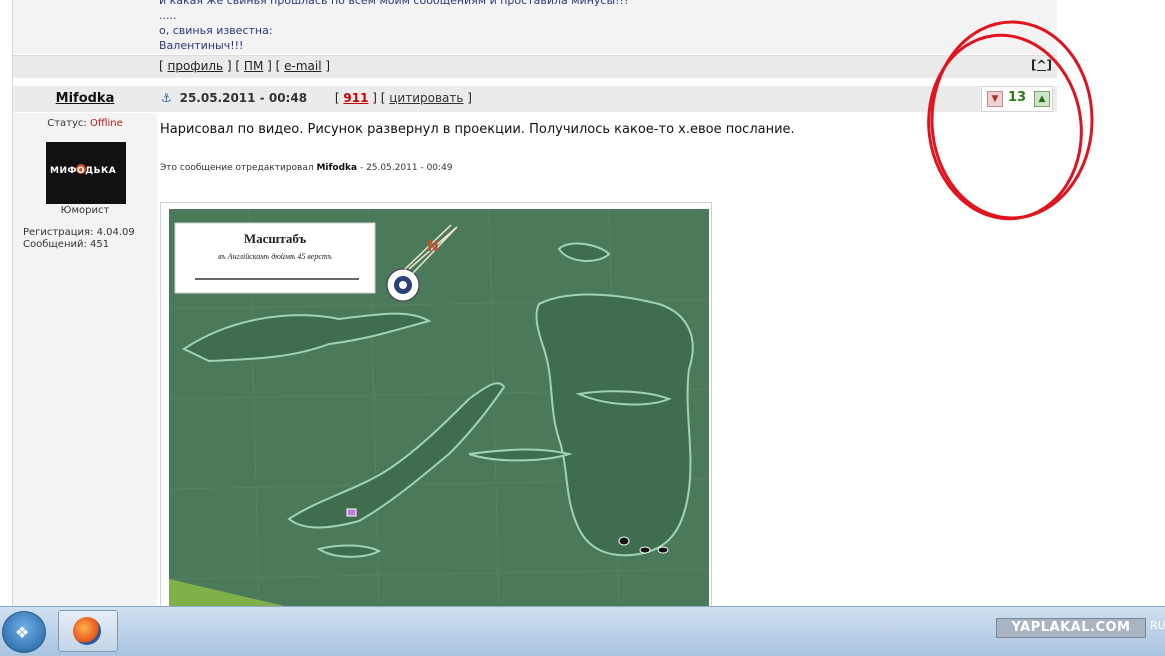  I want to click on thumbs-up-icon: ▲, so click(1042, 99).